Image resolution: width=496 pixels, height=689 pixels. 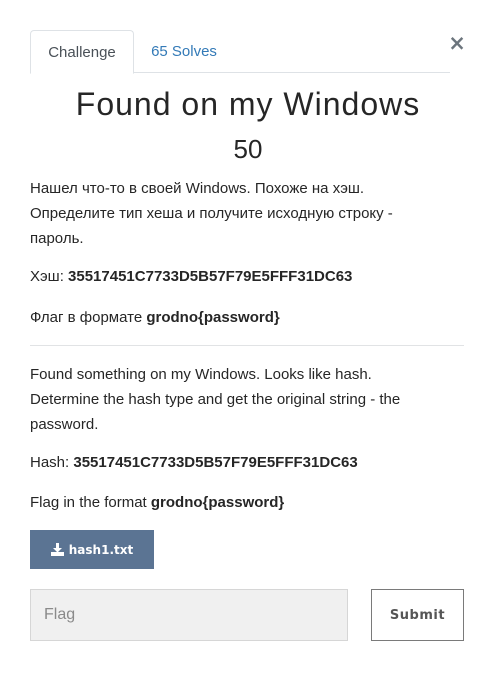 I want to click on description-en-hash: Hash: 35517451C7733D5B57F79E5FFF31DC63, so click(x=230, y=462).